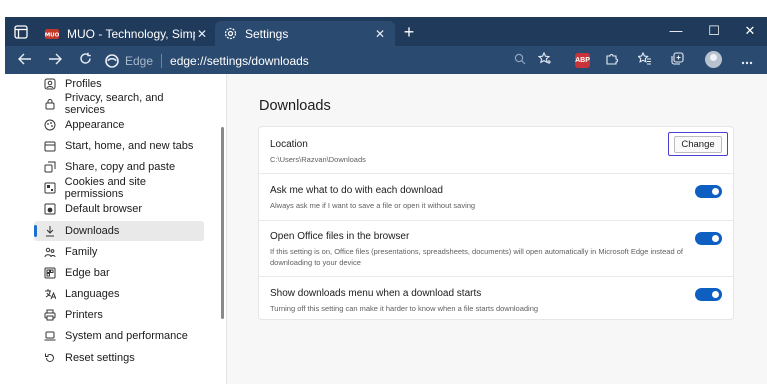 The width and height of the screenshot is (767, 384). I want to click on sidebar-item-label: Reset settings, so click(100, 358).